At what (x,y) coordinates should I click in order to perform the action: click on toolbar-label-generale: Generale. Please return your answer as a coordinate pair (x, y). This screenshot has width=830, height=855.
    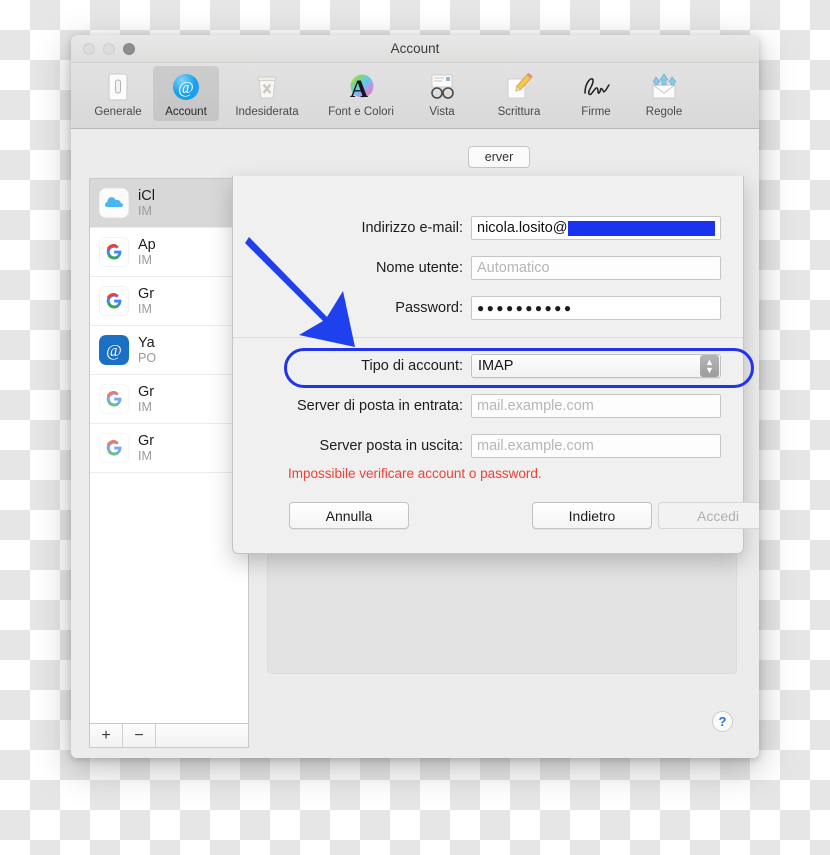
    Looking at the image, I should click on (118, 112).